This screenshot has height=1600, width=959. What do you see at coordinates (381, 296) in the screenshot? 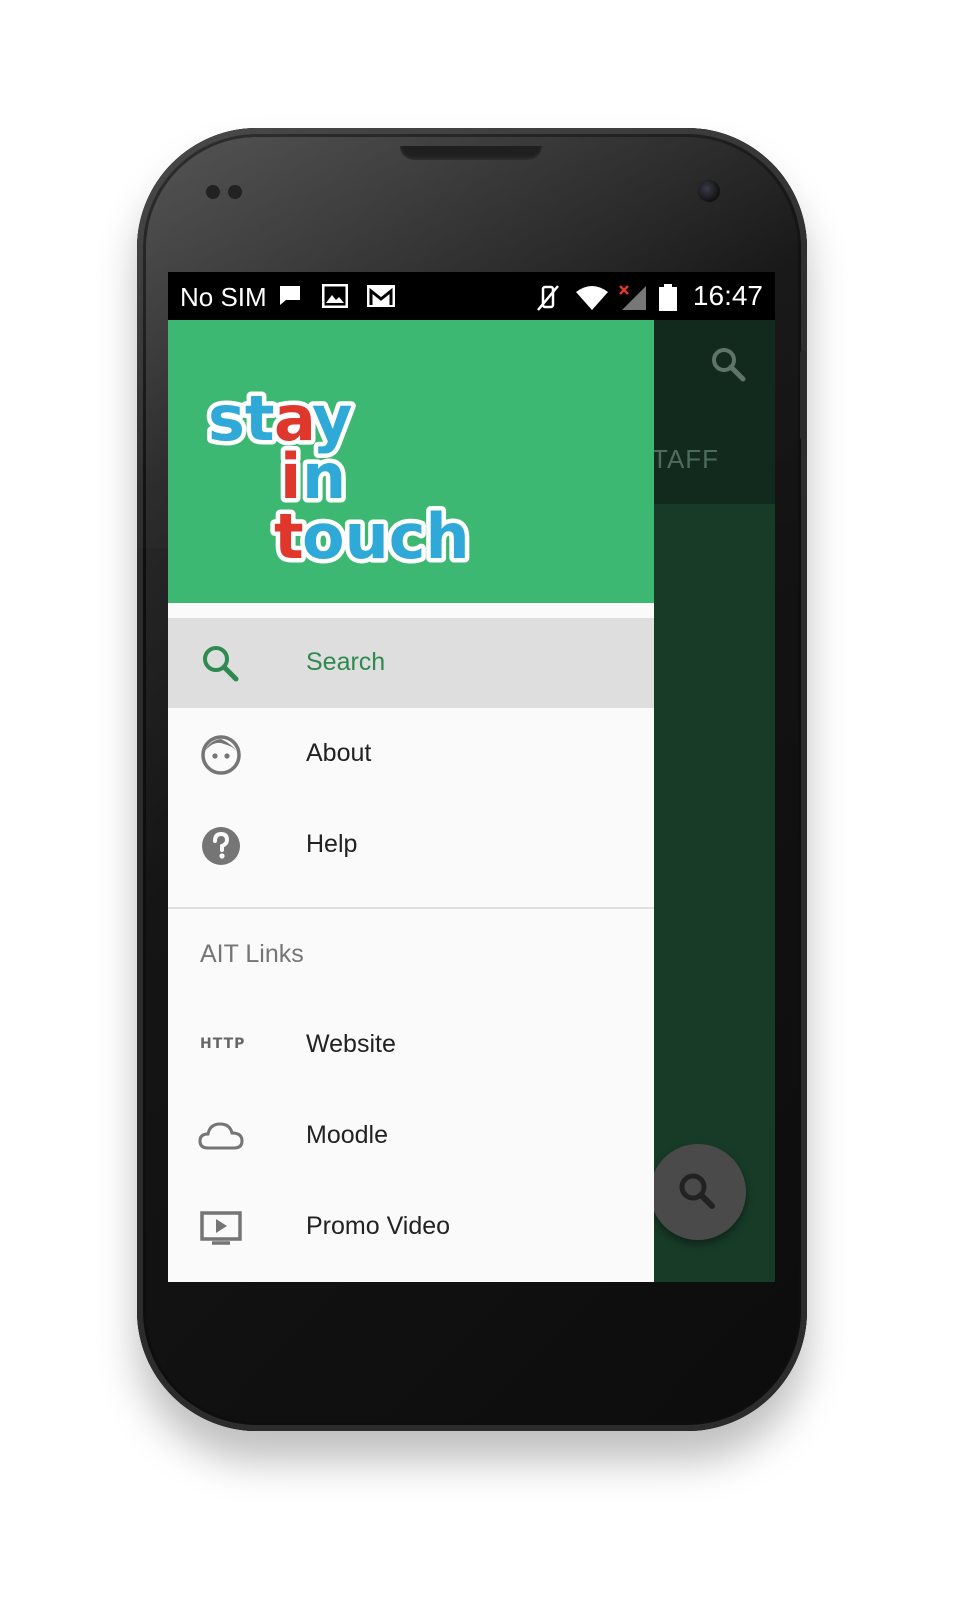
I see `gmail-icon` at bounding box center [381, 296].